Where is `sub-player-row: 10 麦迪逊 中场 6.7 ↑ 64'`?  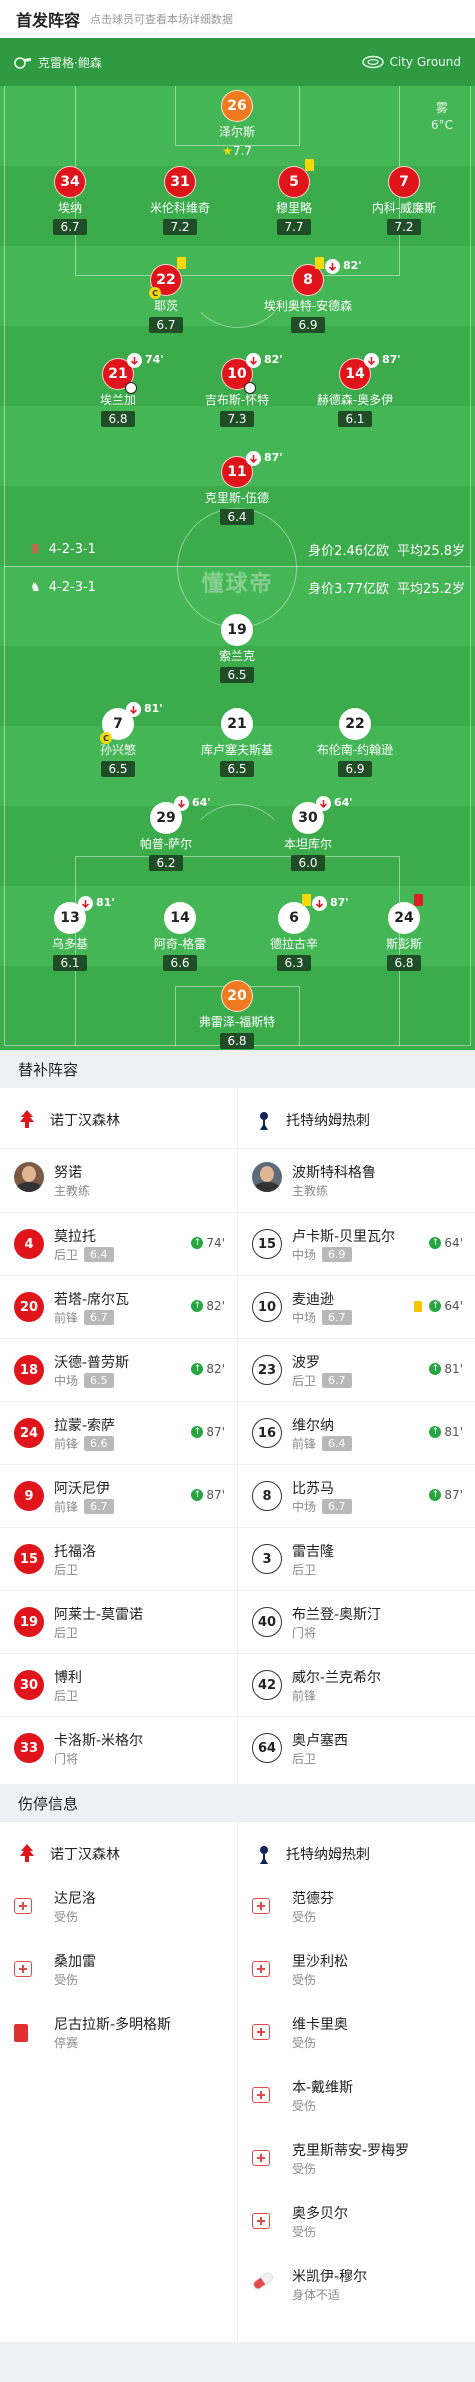
sub-player-row: 10 麦迪逊 中场 6.7 ↑ 64' is located at coordinates (356, 1307).